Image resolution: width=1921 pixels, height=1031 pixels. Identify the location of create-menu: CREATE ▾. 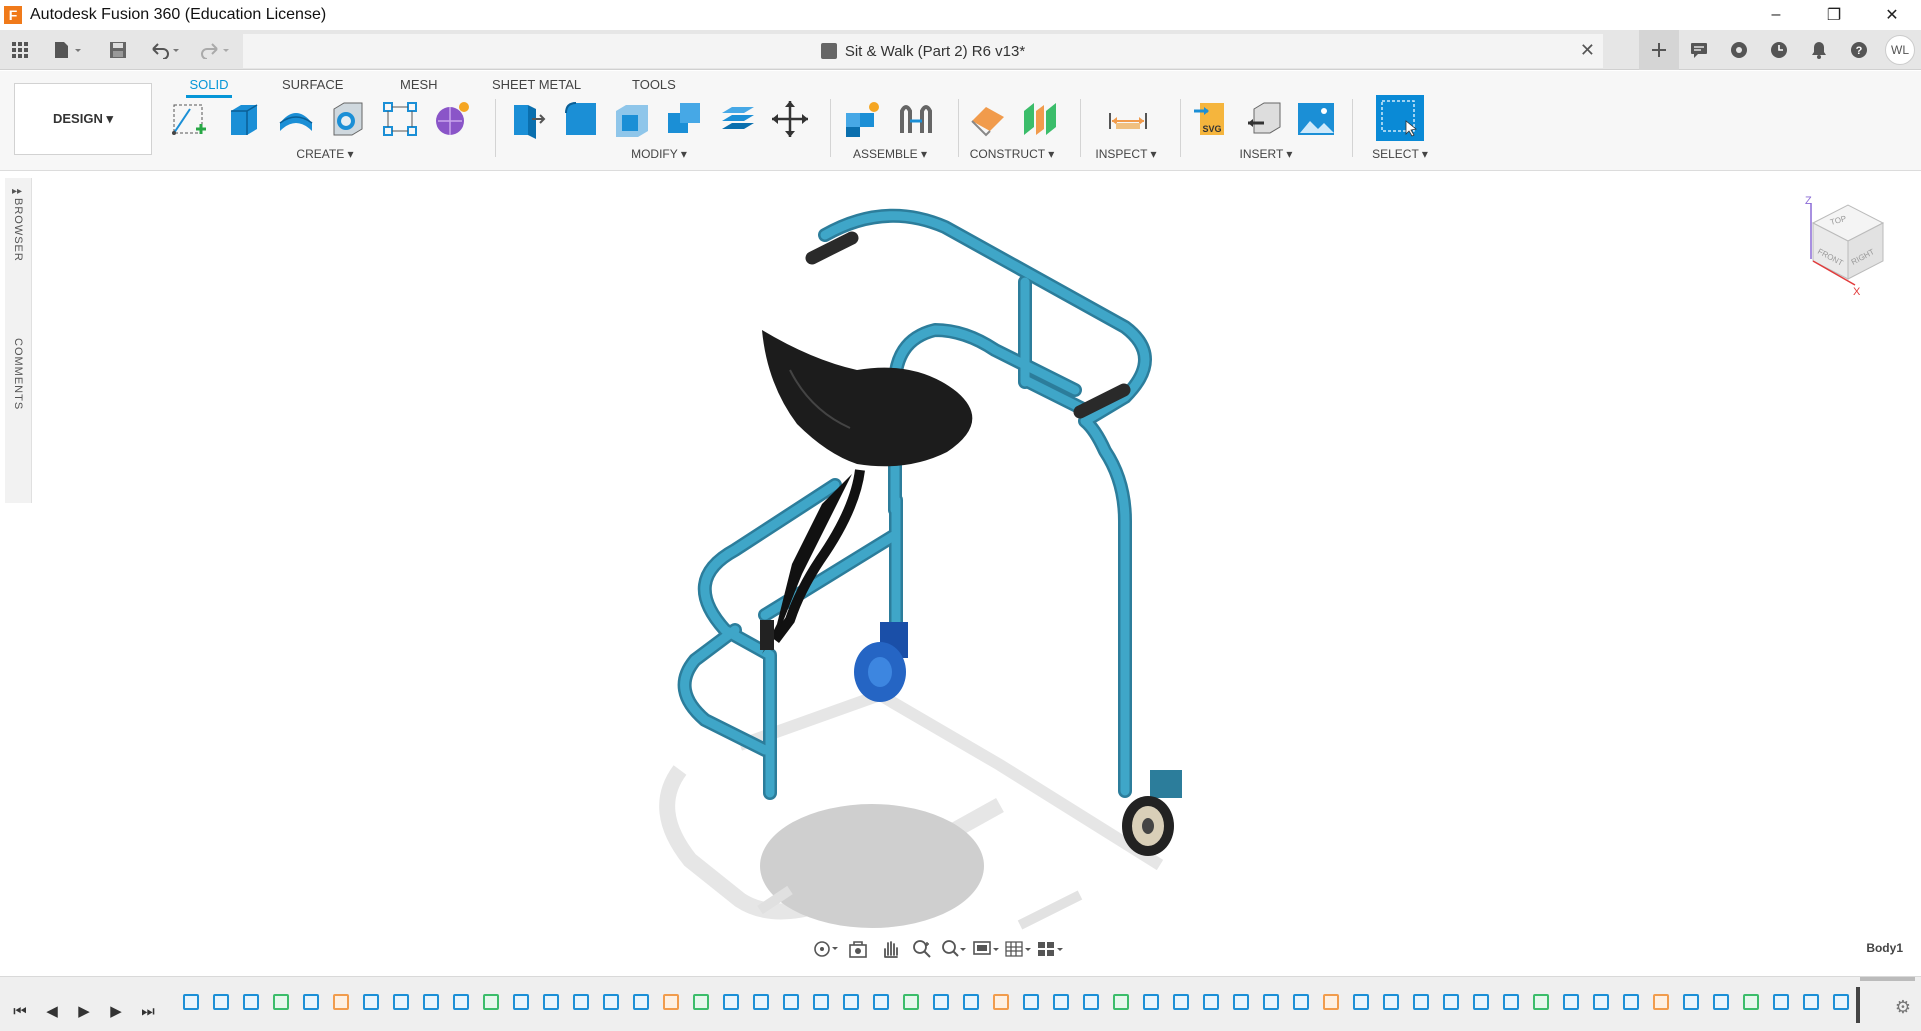
(324, 154).